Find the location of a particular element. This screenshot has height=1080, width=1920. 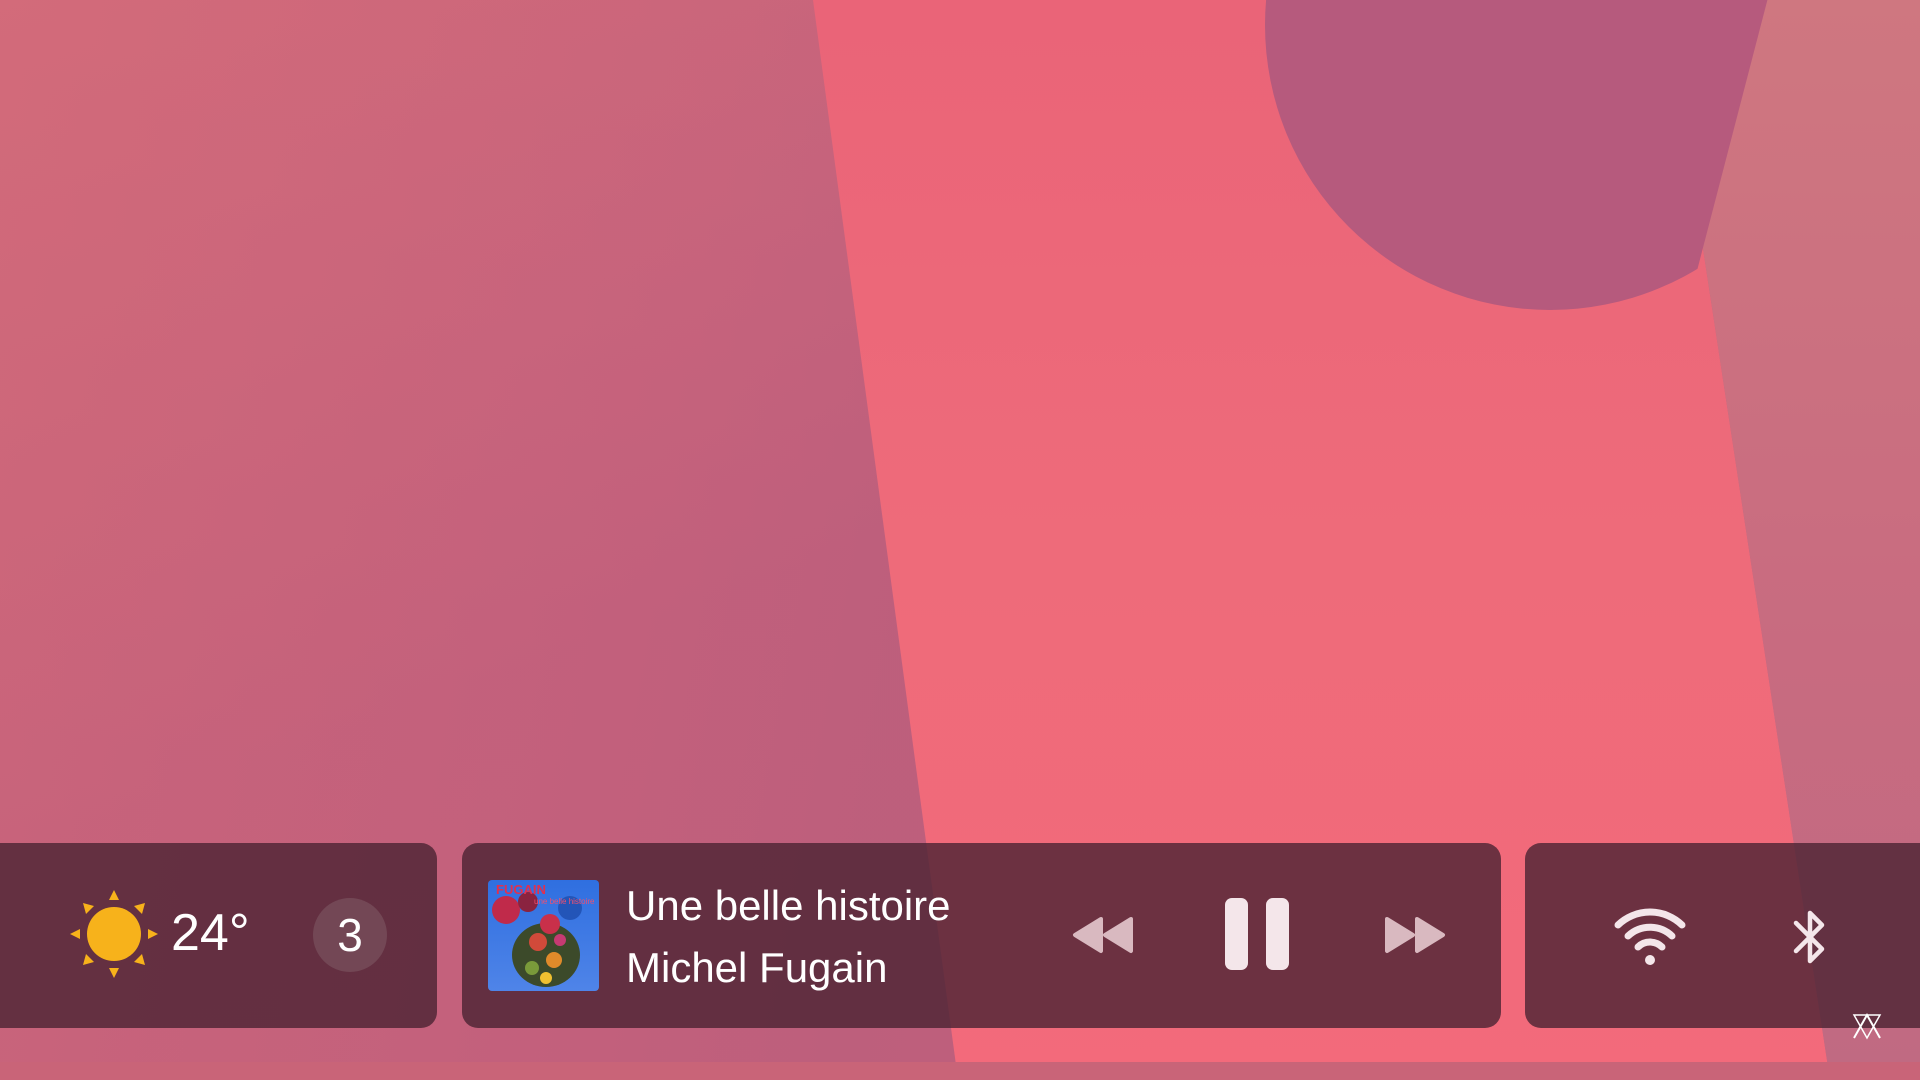

track-artist: Michel Fugain is located at coordinates (757, 967).